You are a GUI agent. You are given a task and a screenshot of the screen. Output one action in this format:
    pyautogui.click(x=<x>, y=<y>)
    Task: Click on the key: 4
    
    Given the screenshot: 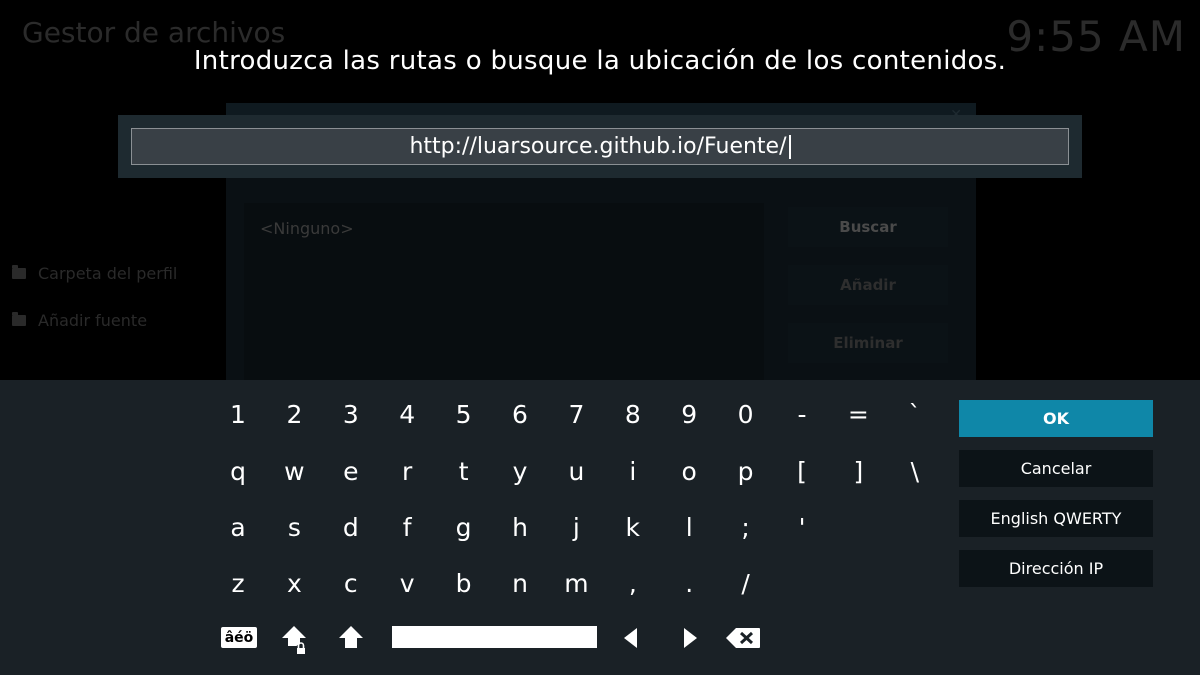 What is the action you would take?
    pyautogui.click(x=407, y=415)
    